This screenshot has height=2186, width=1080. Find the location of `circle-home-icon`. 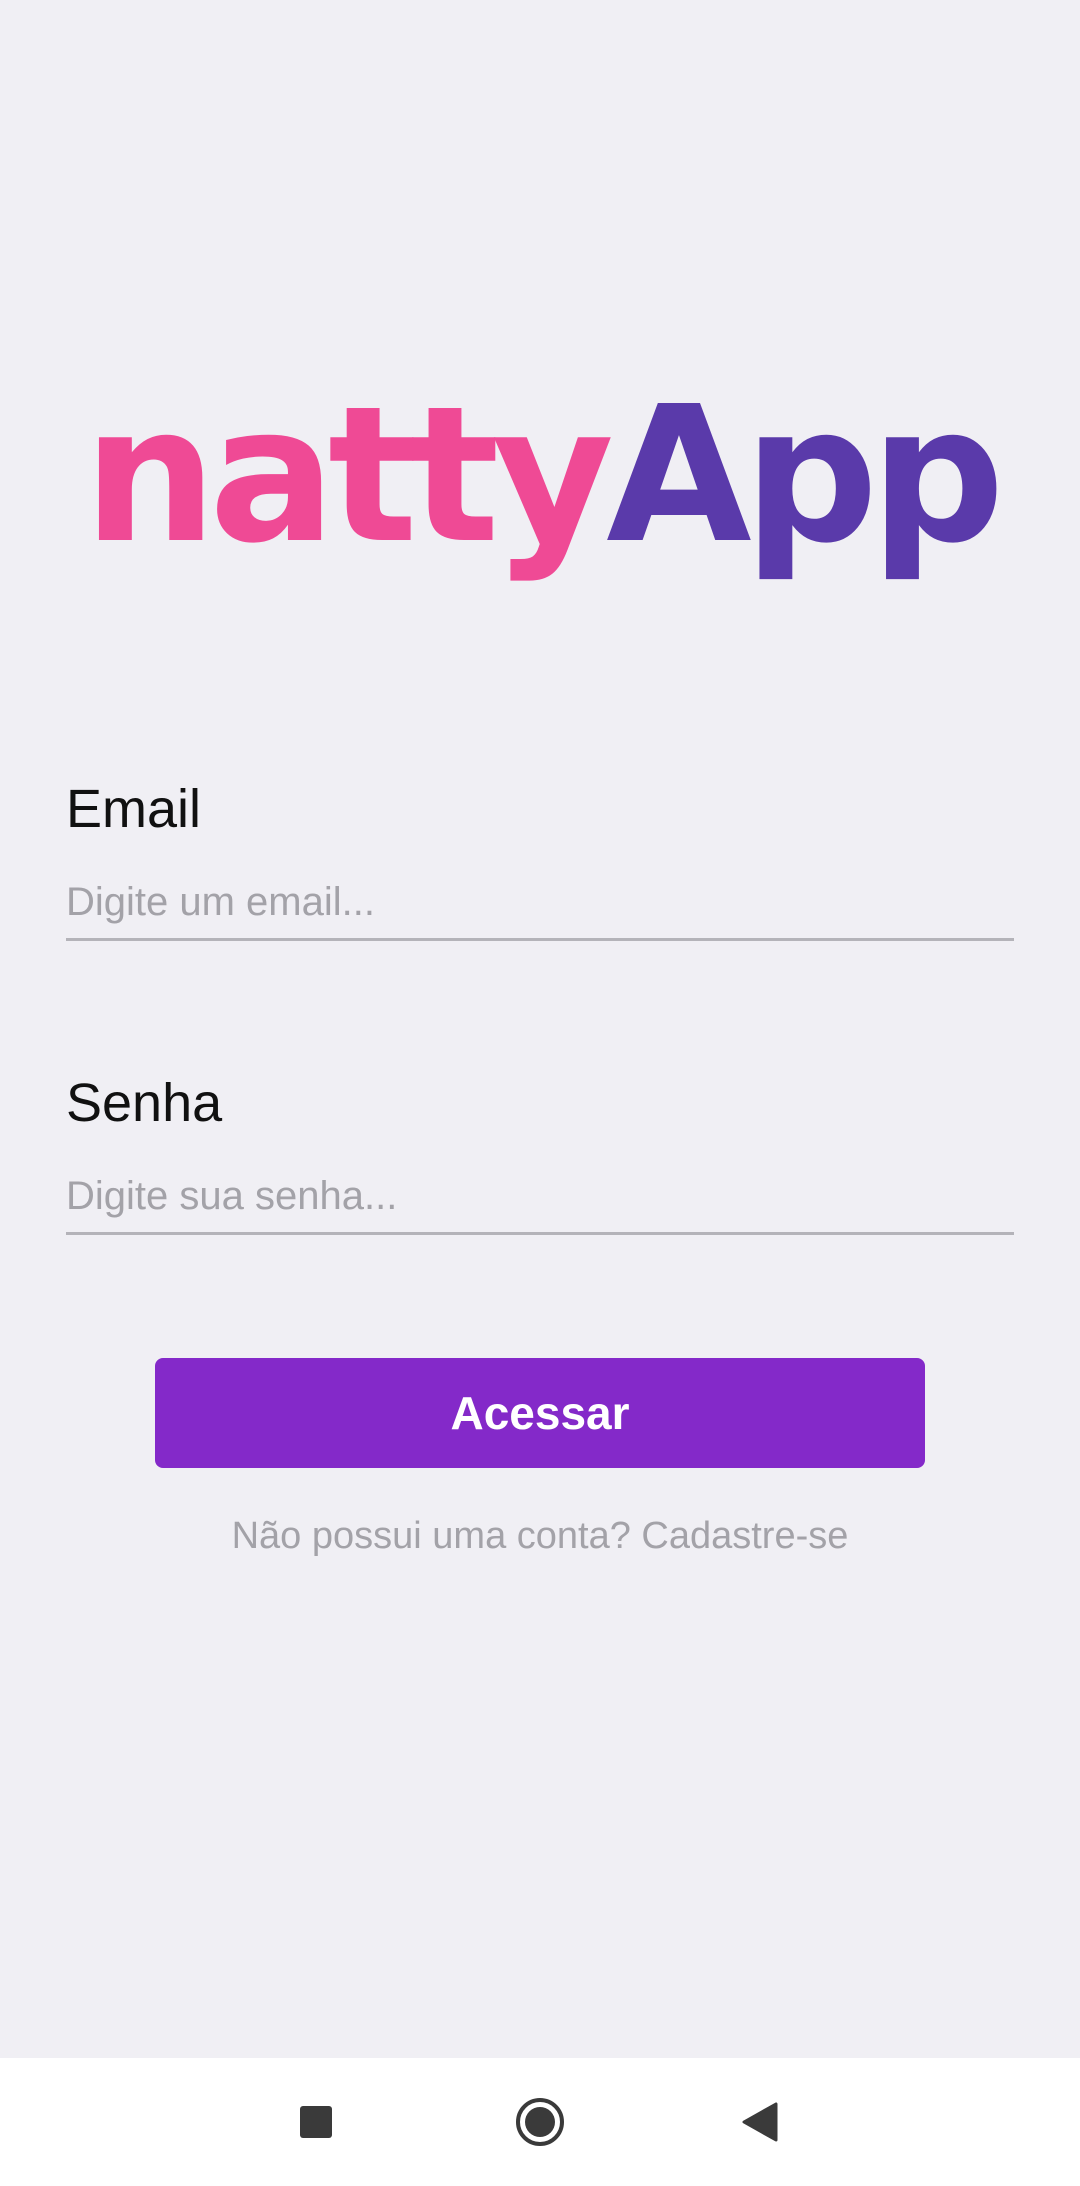

circle-home-icon is located at coordinates (540, 2122).